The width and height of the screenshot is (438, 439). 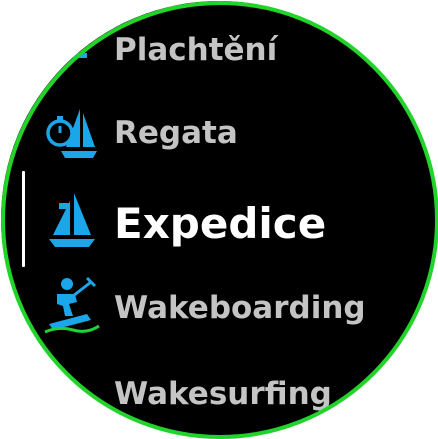 I want to click on menu-item-label: Regata, so click(x=176, y=133).